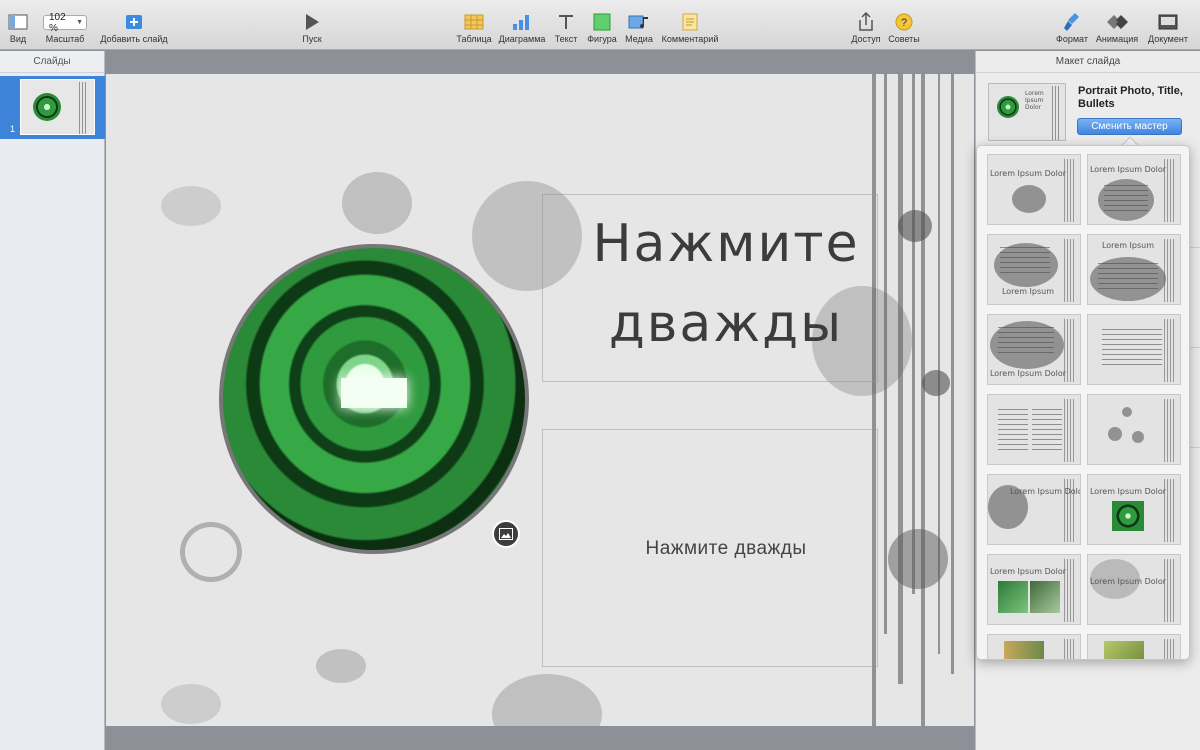 The height and width of the screenshot is (750, 1200). I want to click on document-label: Документ, so click(1168, 39).